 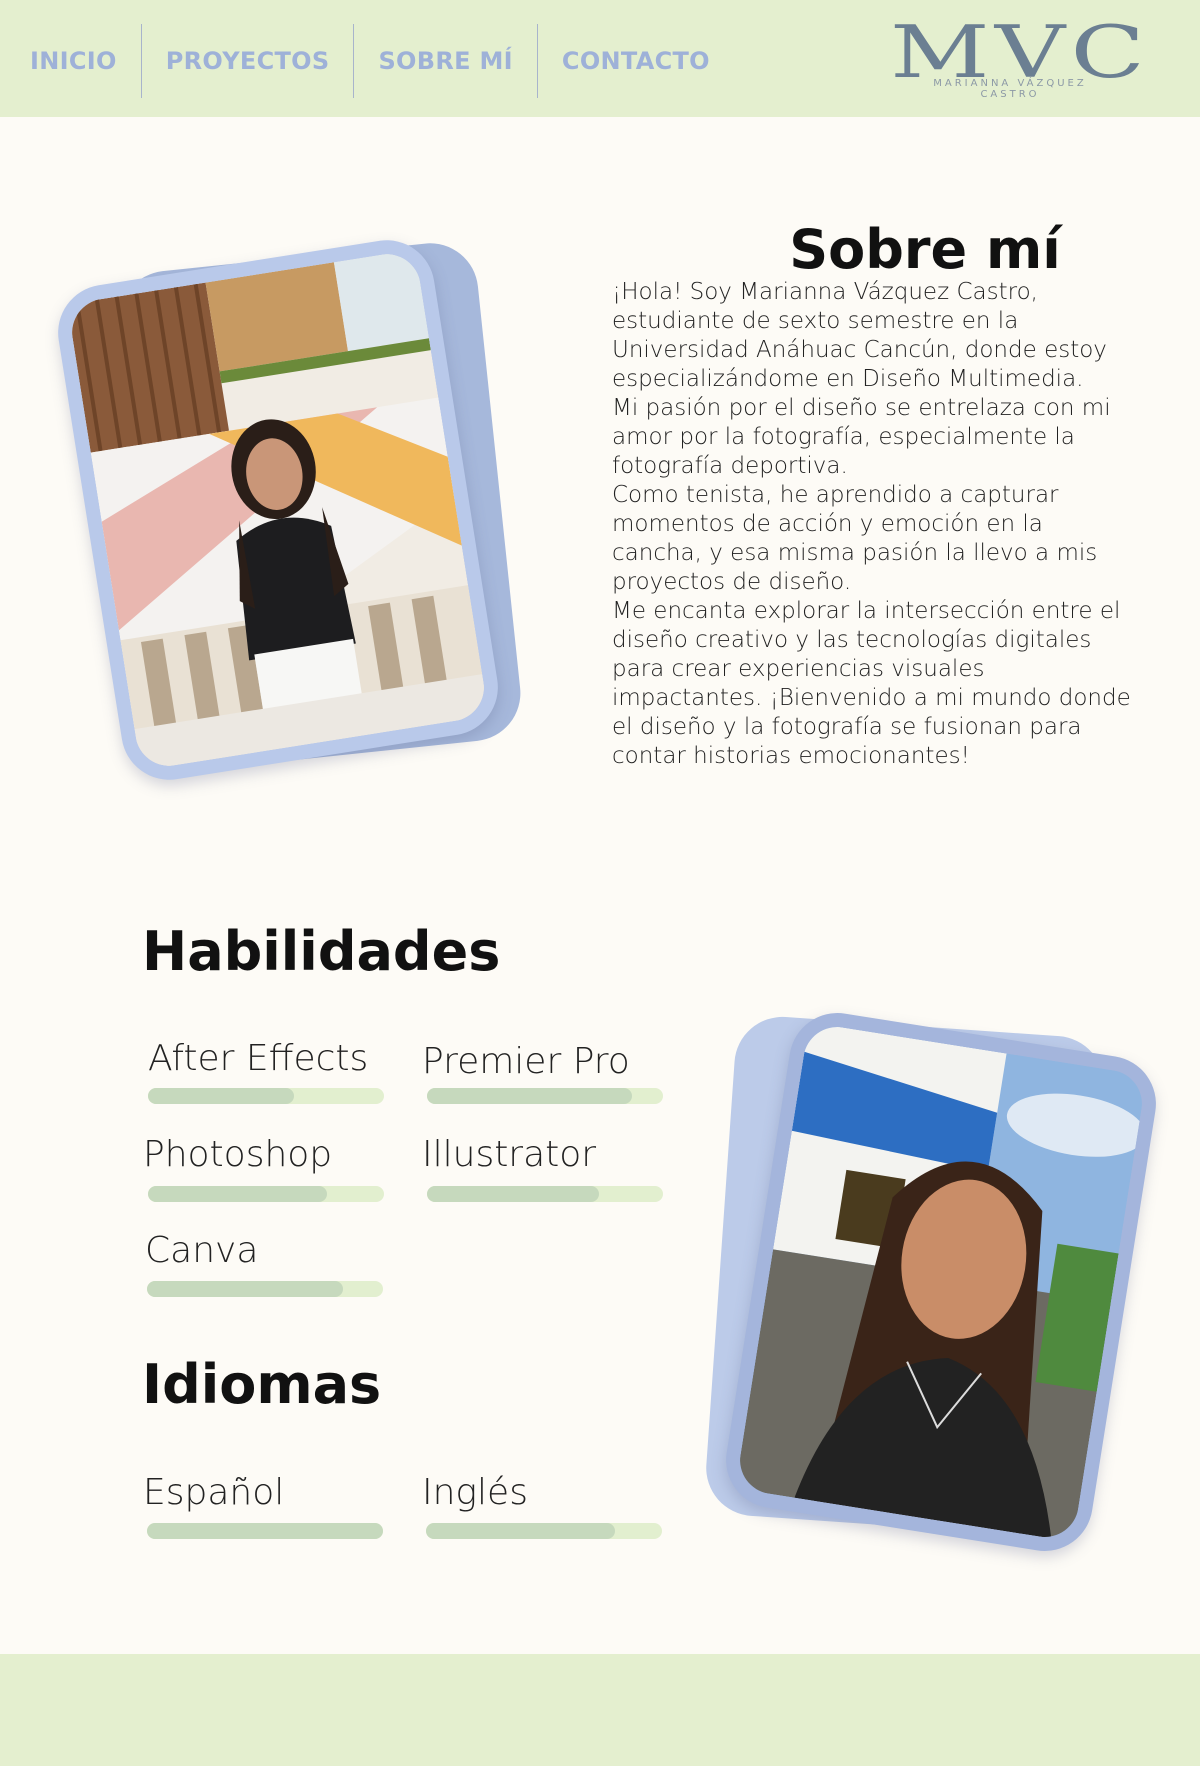 I want to click on nav-link-inicio: INICIO, so click(x=70, y=61).